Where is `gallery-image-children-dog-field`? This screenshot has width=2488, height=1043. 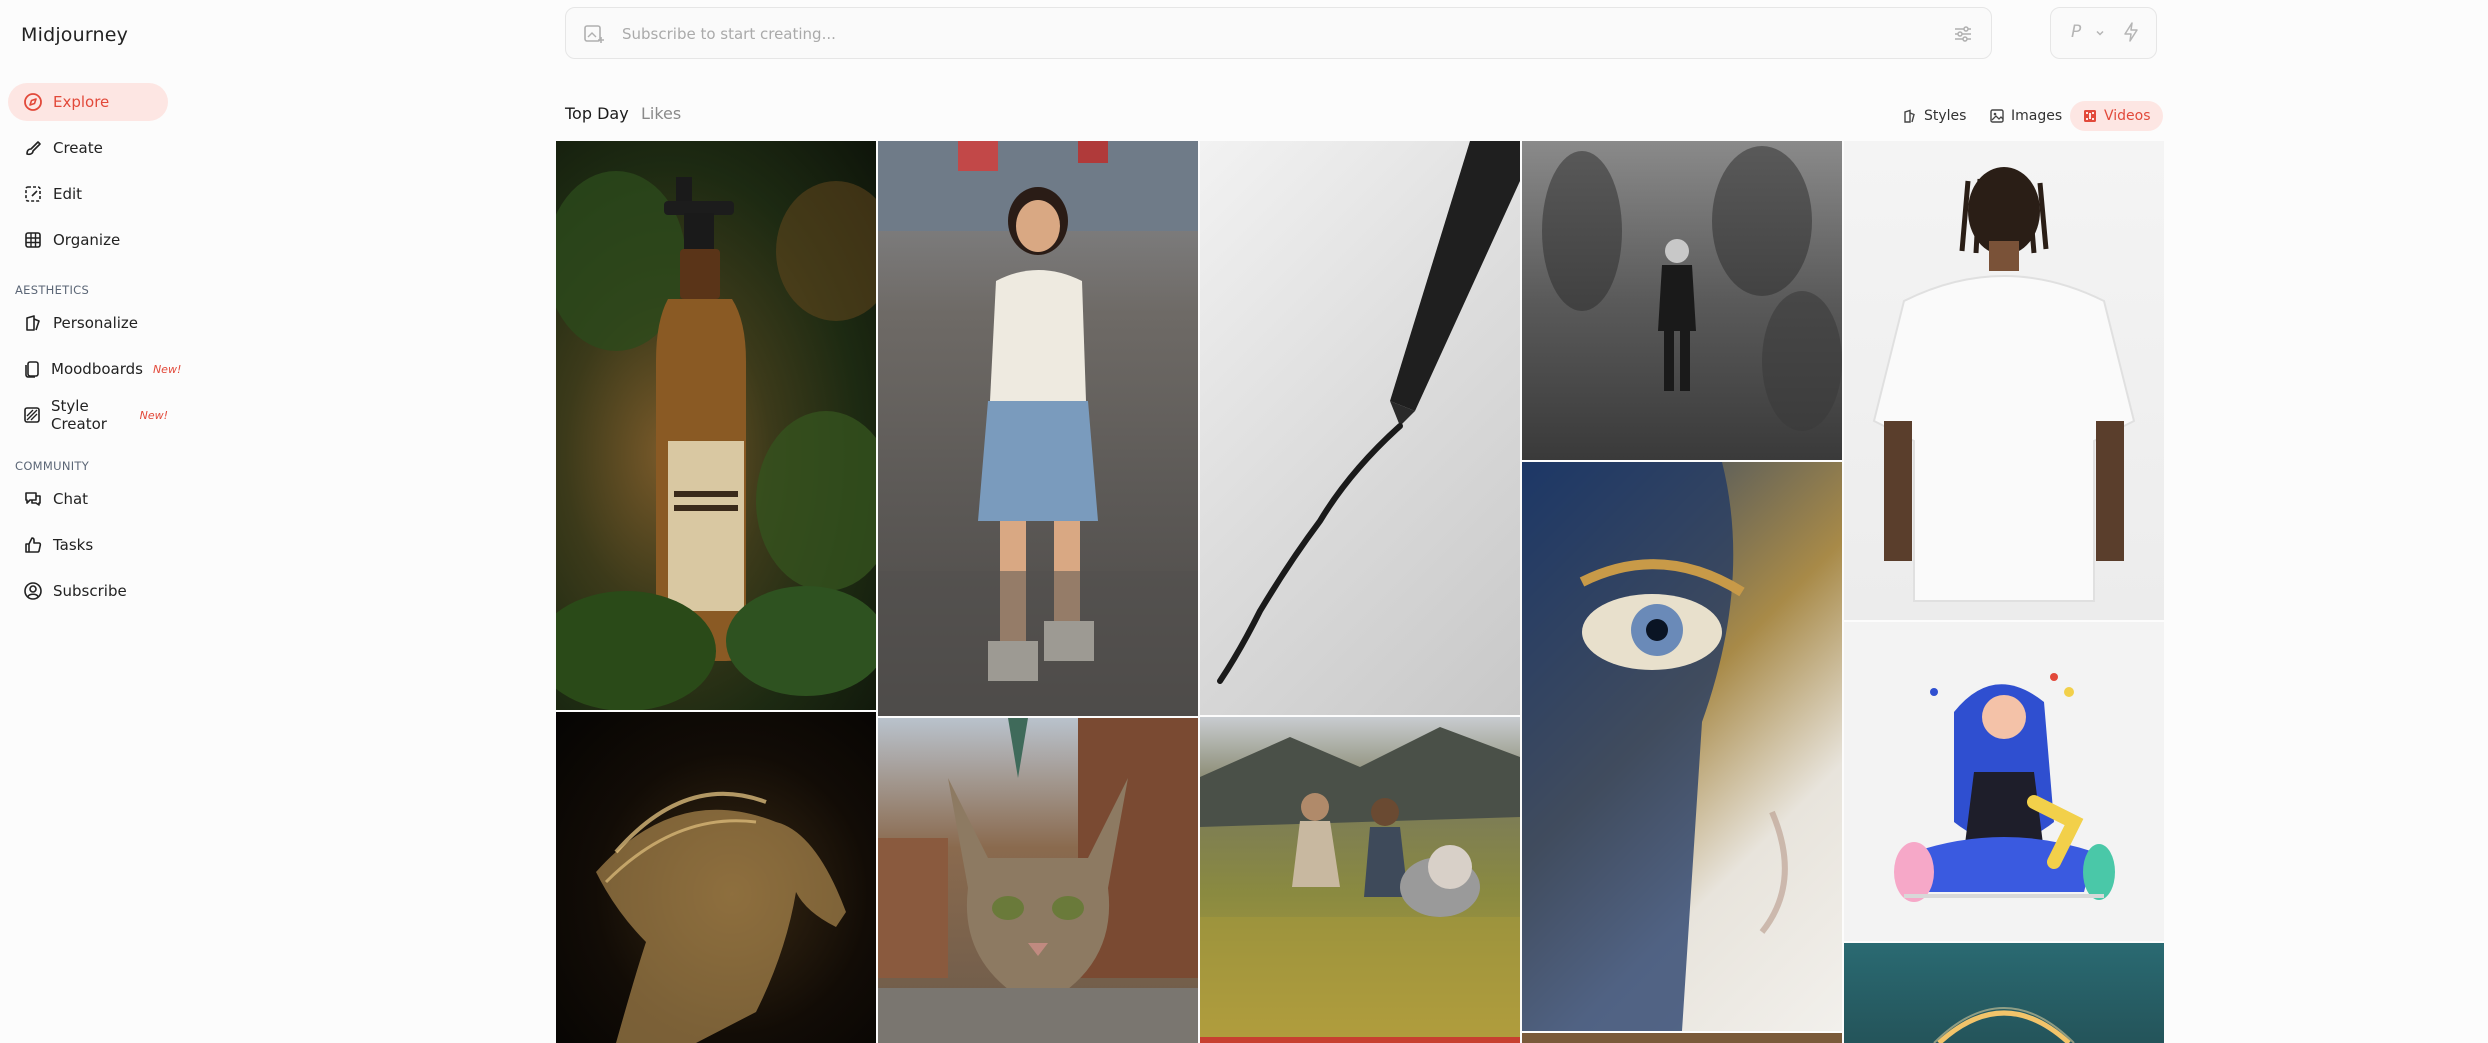
gallery-image-children-dog-field is located at coordinates (1360, 877).